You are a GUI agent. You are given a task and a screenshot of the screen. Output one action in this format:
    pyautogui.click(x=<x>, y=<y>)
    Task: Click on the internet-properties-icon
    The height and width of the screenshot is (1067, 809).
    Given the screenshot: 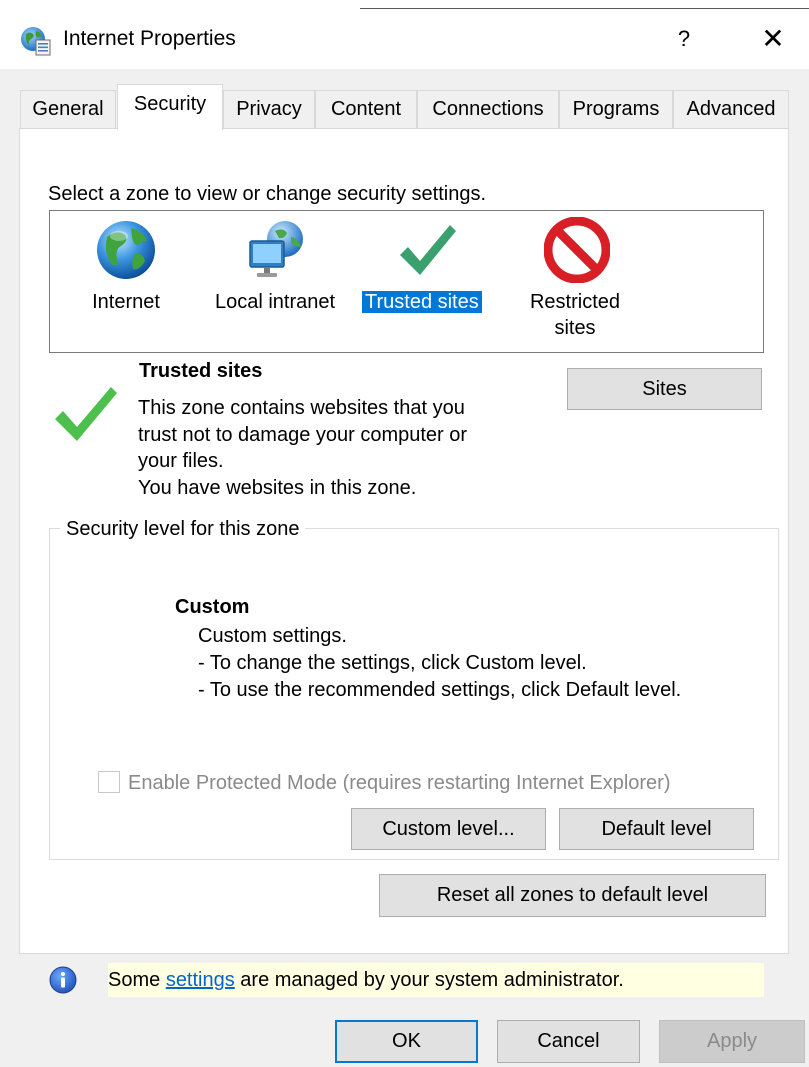 What is the action you would take?
    pyautogui.click(x=36, y=41)
    